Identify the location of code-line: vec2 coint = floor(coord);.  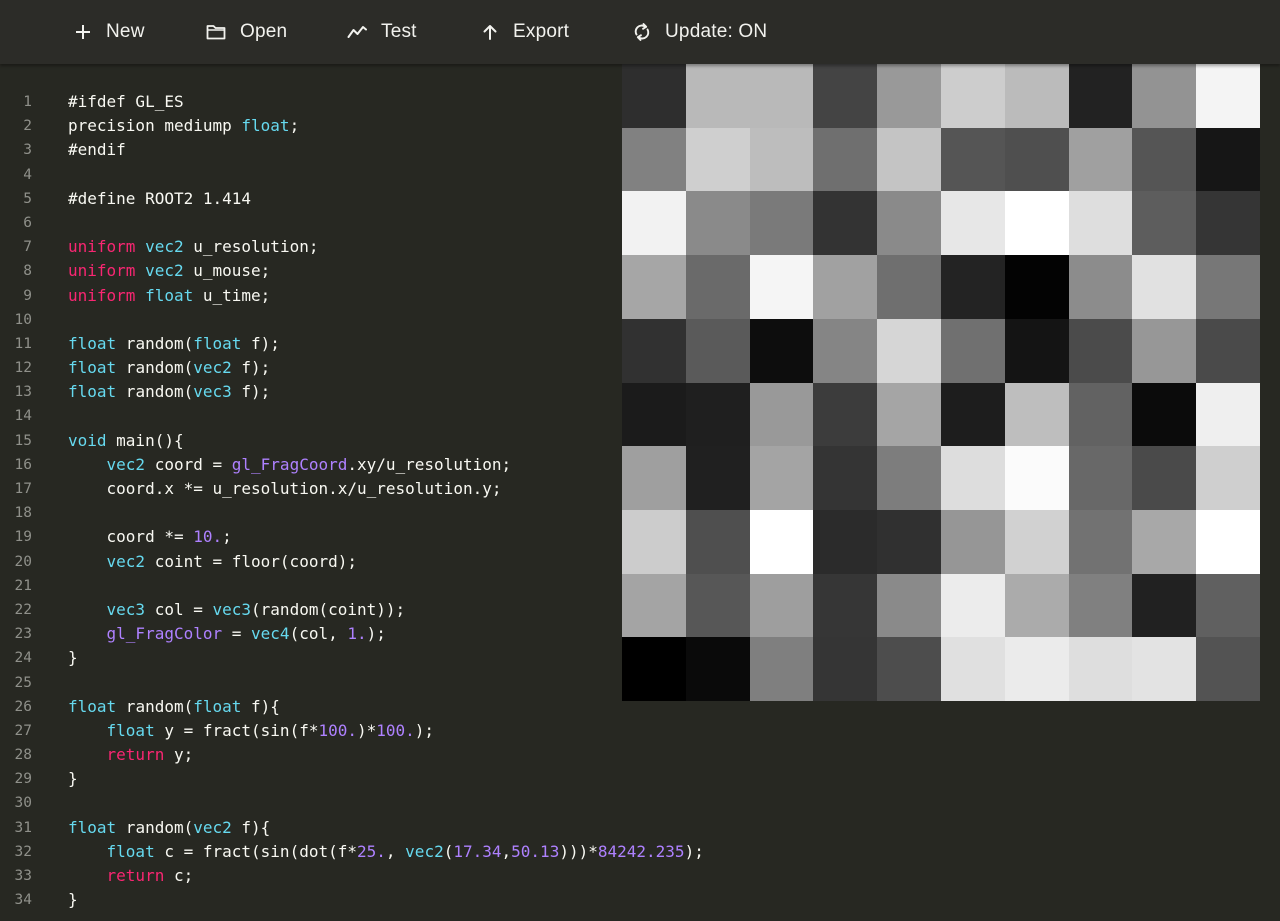
(386, 562).